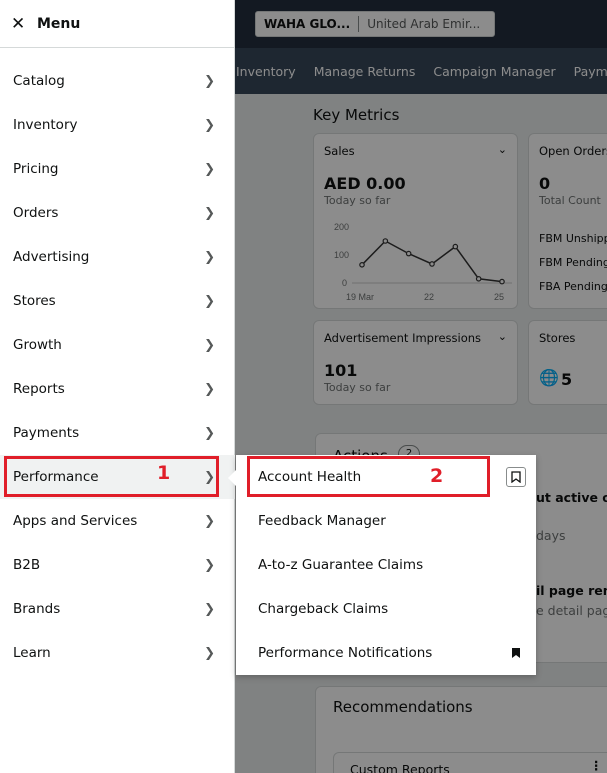 Image resolution: width=607 pixels, height=773 pixels. I want to click on menu-item-label: Catalog, so click(39, 81).